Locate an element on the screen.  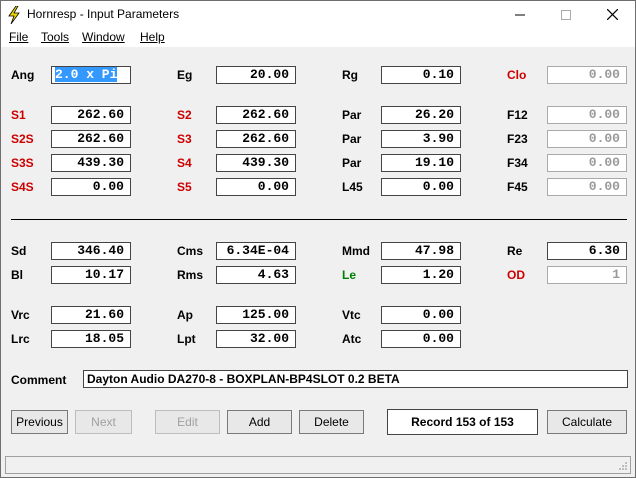
label-f34: F34 is located at coordinates (517, 163).